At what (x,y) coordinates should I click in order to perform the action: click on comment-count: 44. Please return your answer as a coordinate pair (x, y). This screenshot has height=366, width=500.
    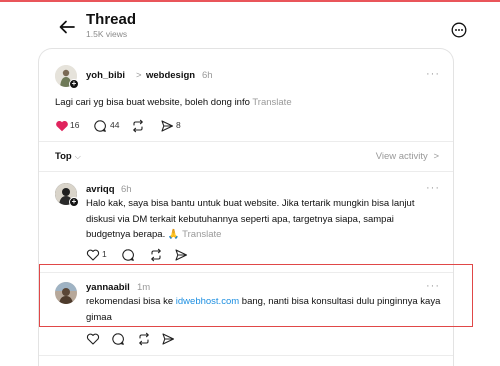
    Looking at the image, I should click on (115, 125).